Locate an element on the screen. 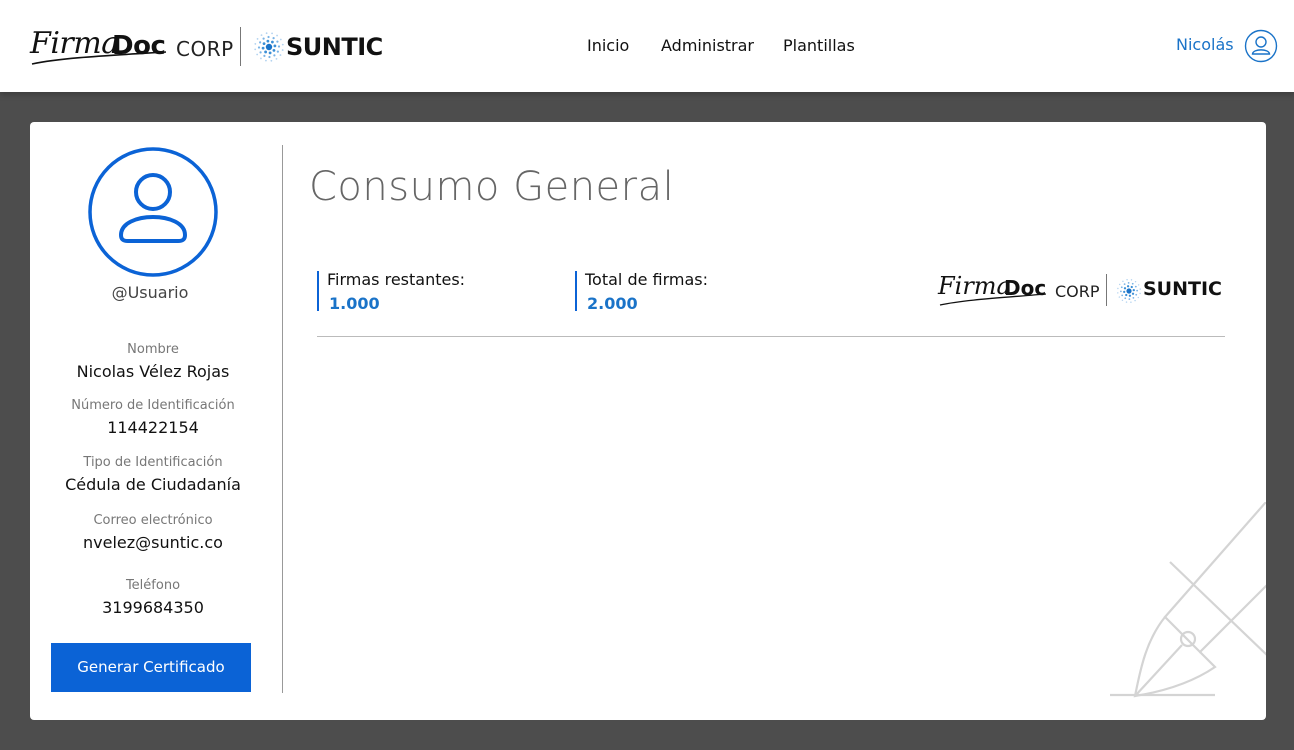 This screenshot has width=1294, height=750. stat-remaining-value: 1.000 is located at coordinates (354, 303).